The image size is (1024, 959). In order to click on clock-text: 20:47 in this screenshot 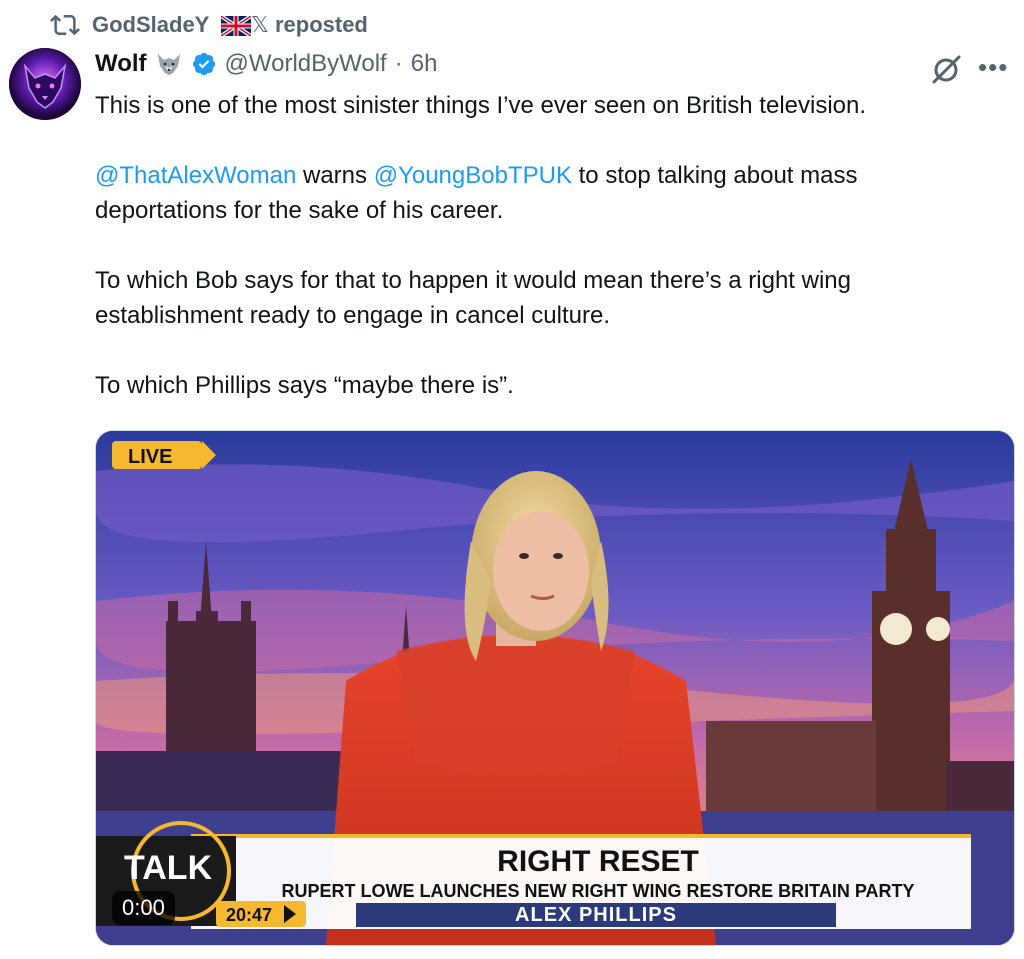, I will do `click(249, 915)`.